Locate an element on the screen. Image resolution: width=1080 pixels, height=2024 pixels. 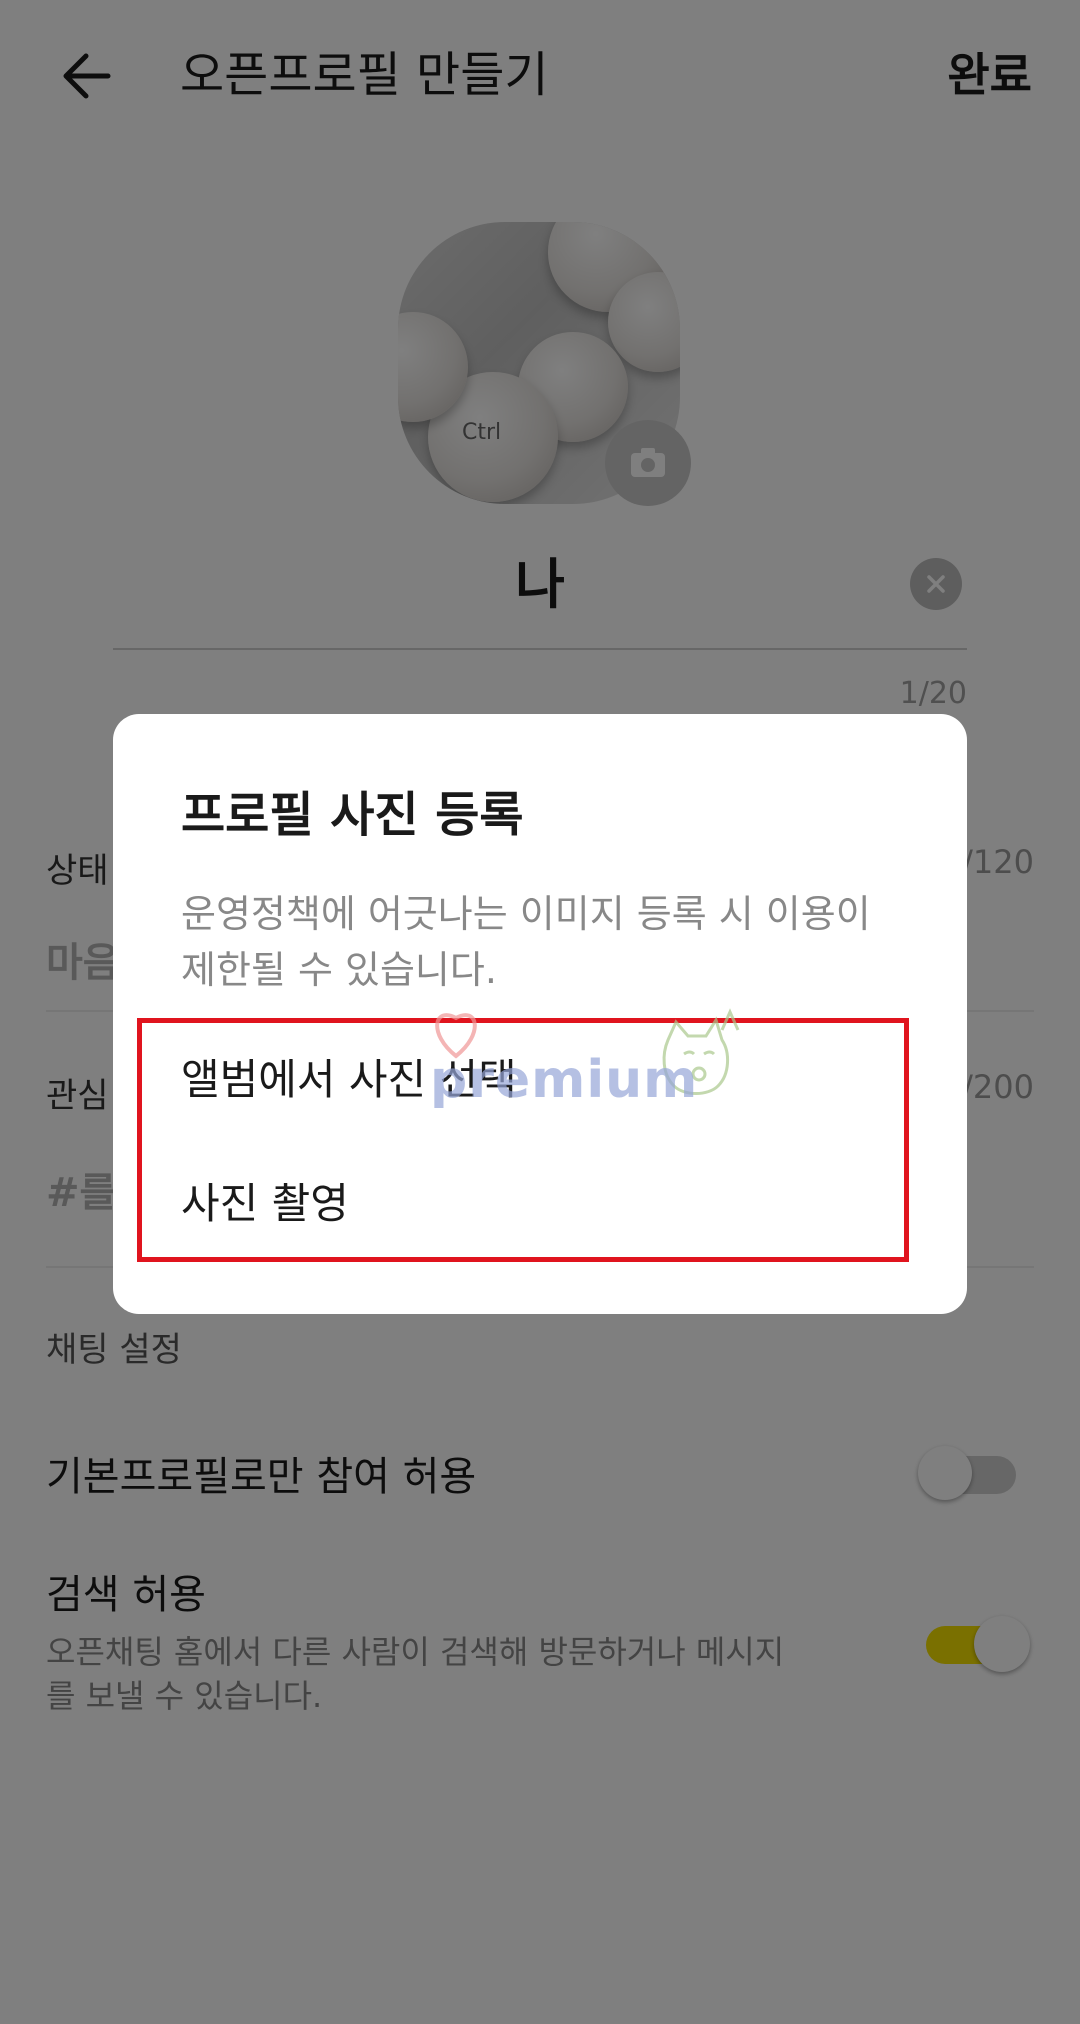
premium-watermark: premium is located at coordinates (583, 1065).